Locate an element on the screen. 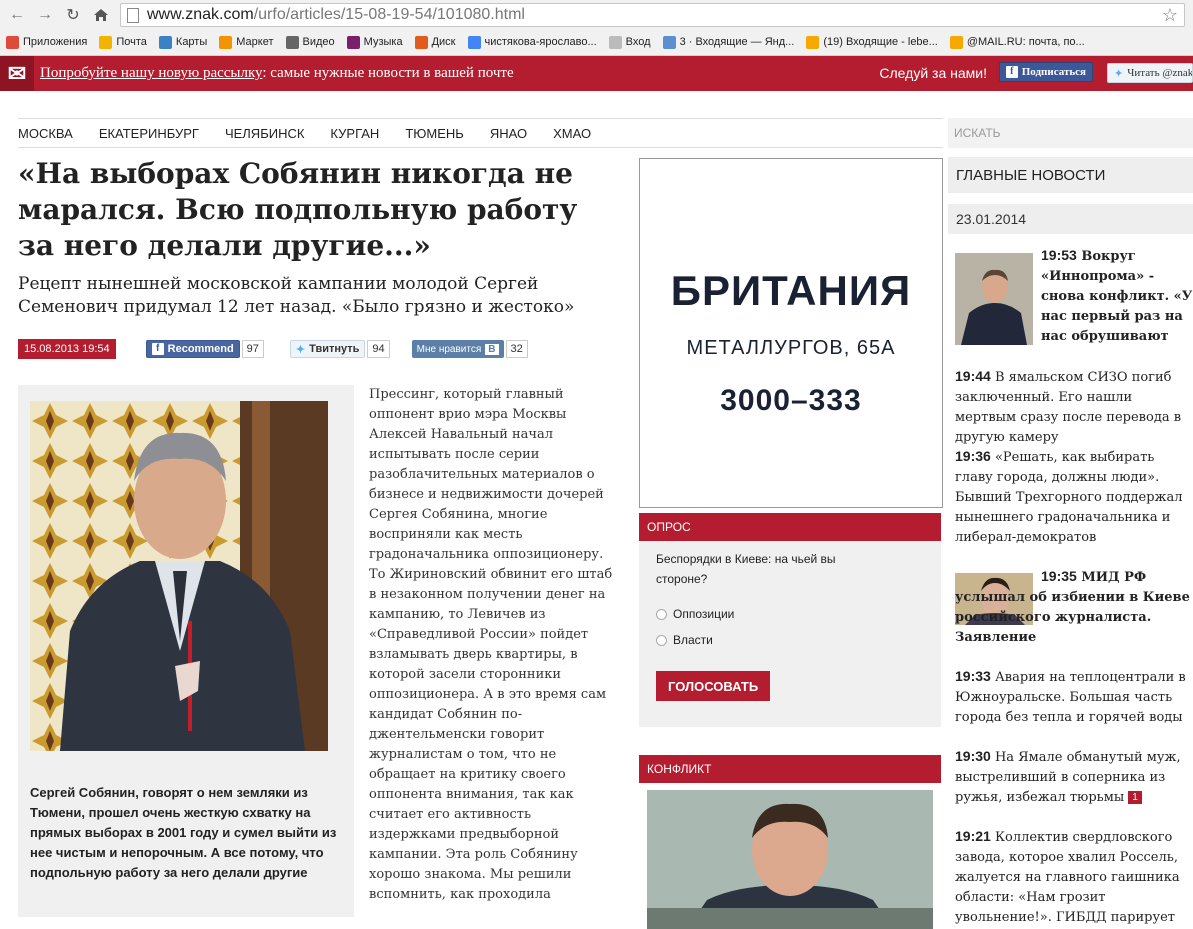  bookmark-label: Вход is located at coordinates (638, 42).